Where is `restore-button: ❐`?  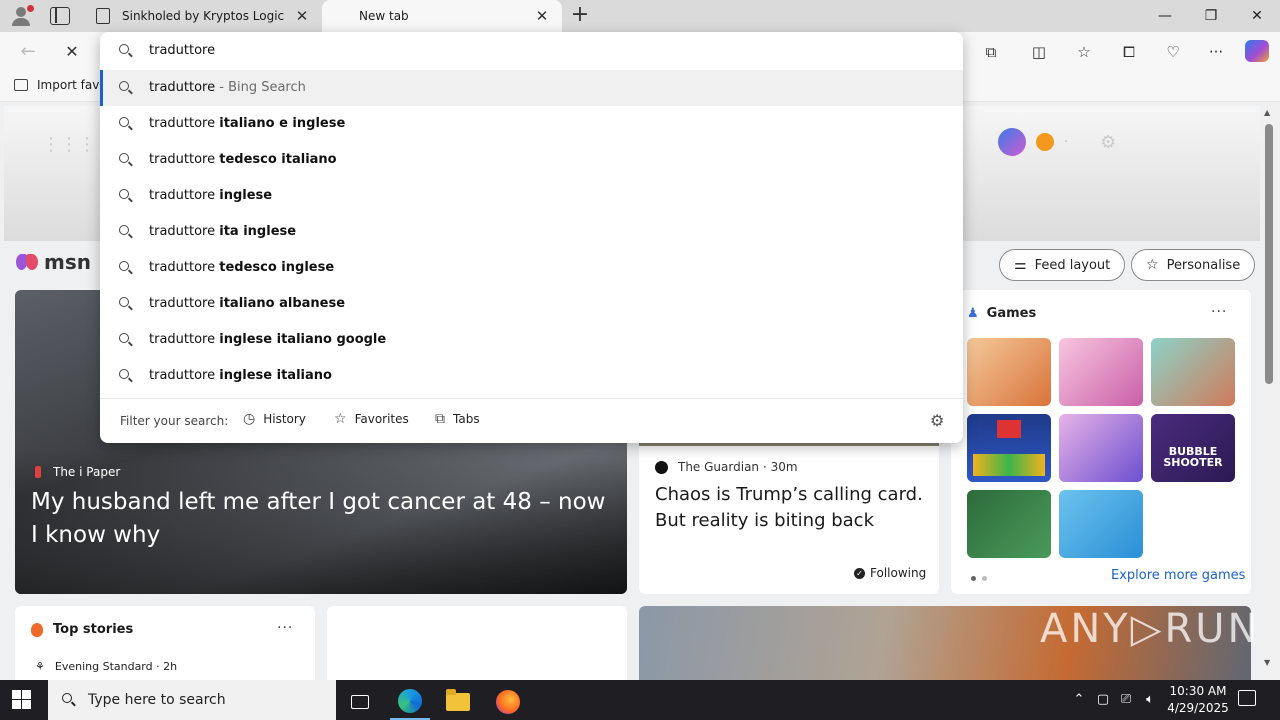
restore-button: ❐ is located at coordinates (1211, 16).